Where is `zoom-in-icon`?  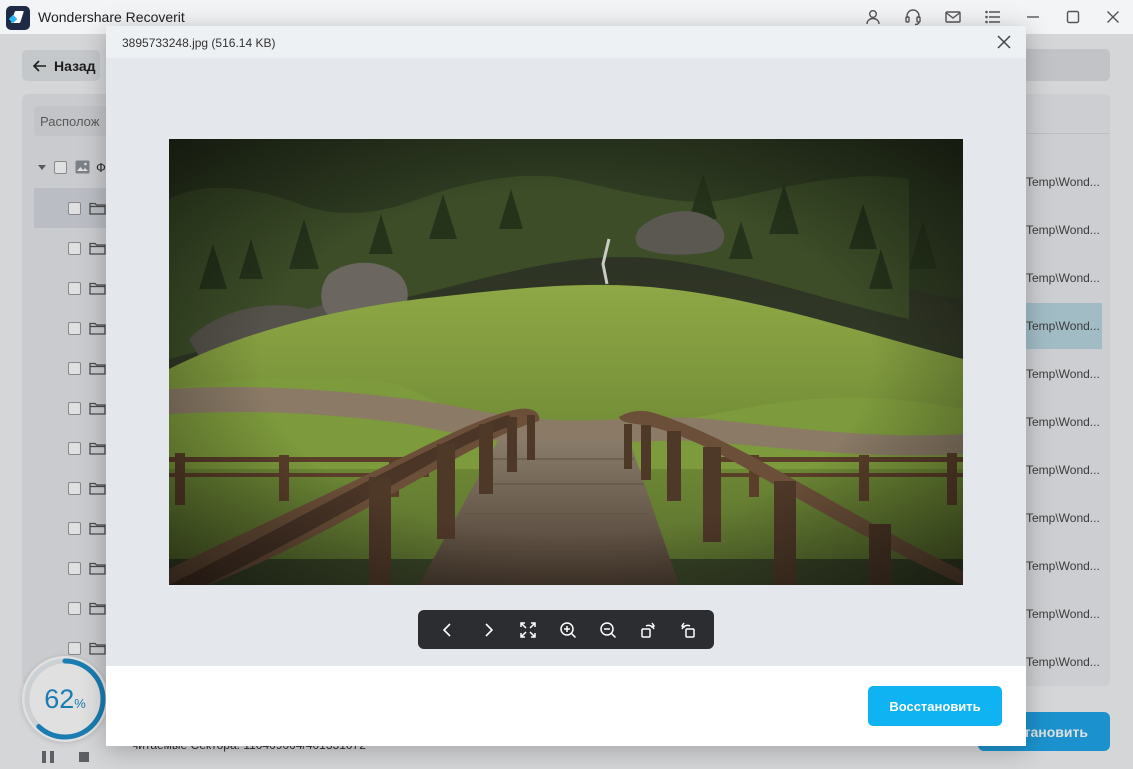 zoom-in-icon is located at coordinates (568, 629).